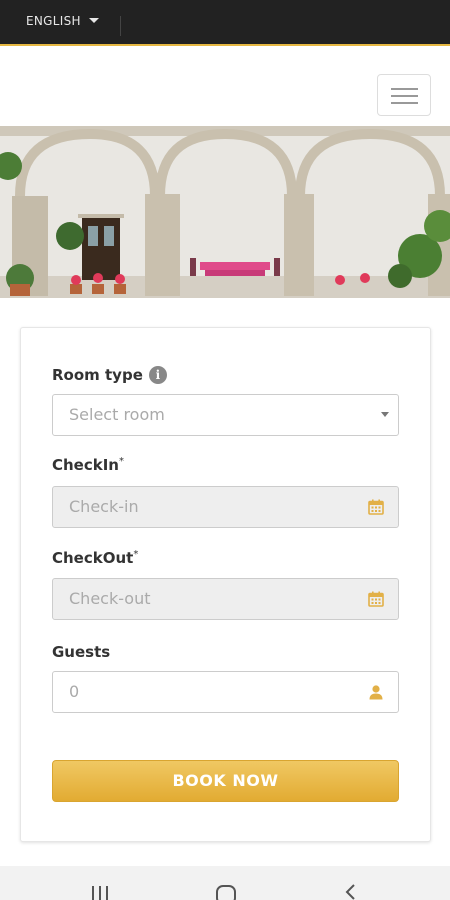 The width and height of the screenshot is (450, 900). I want to click on back-icon, so click(351, 892).